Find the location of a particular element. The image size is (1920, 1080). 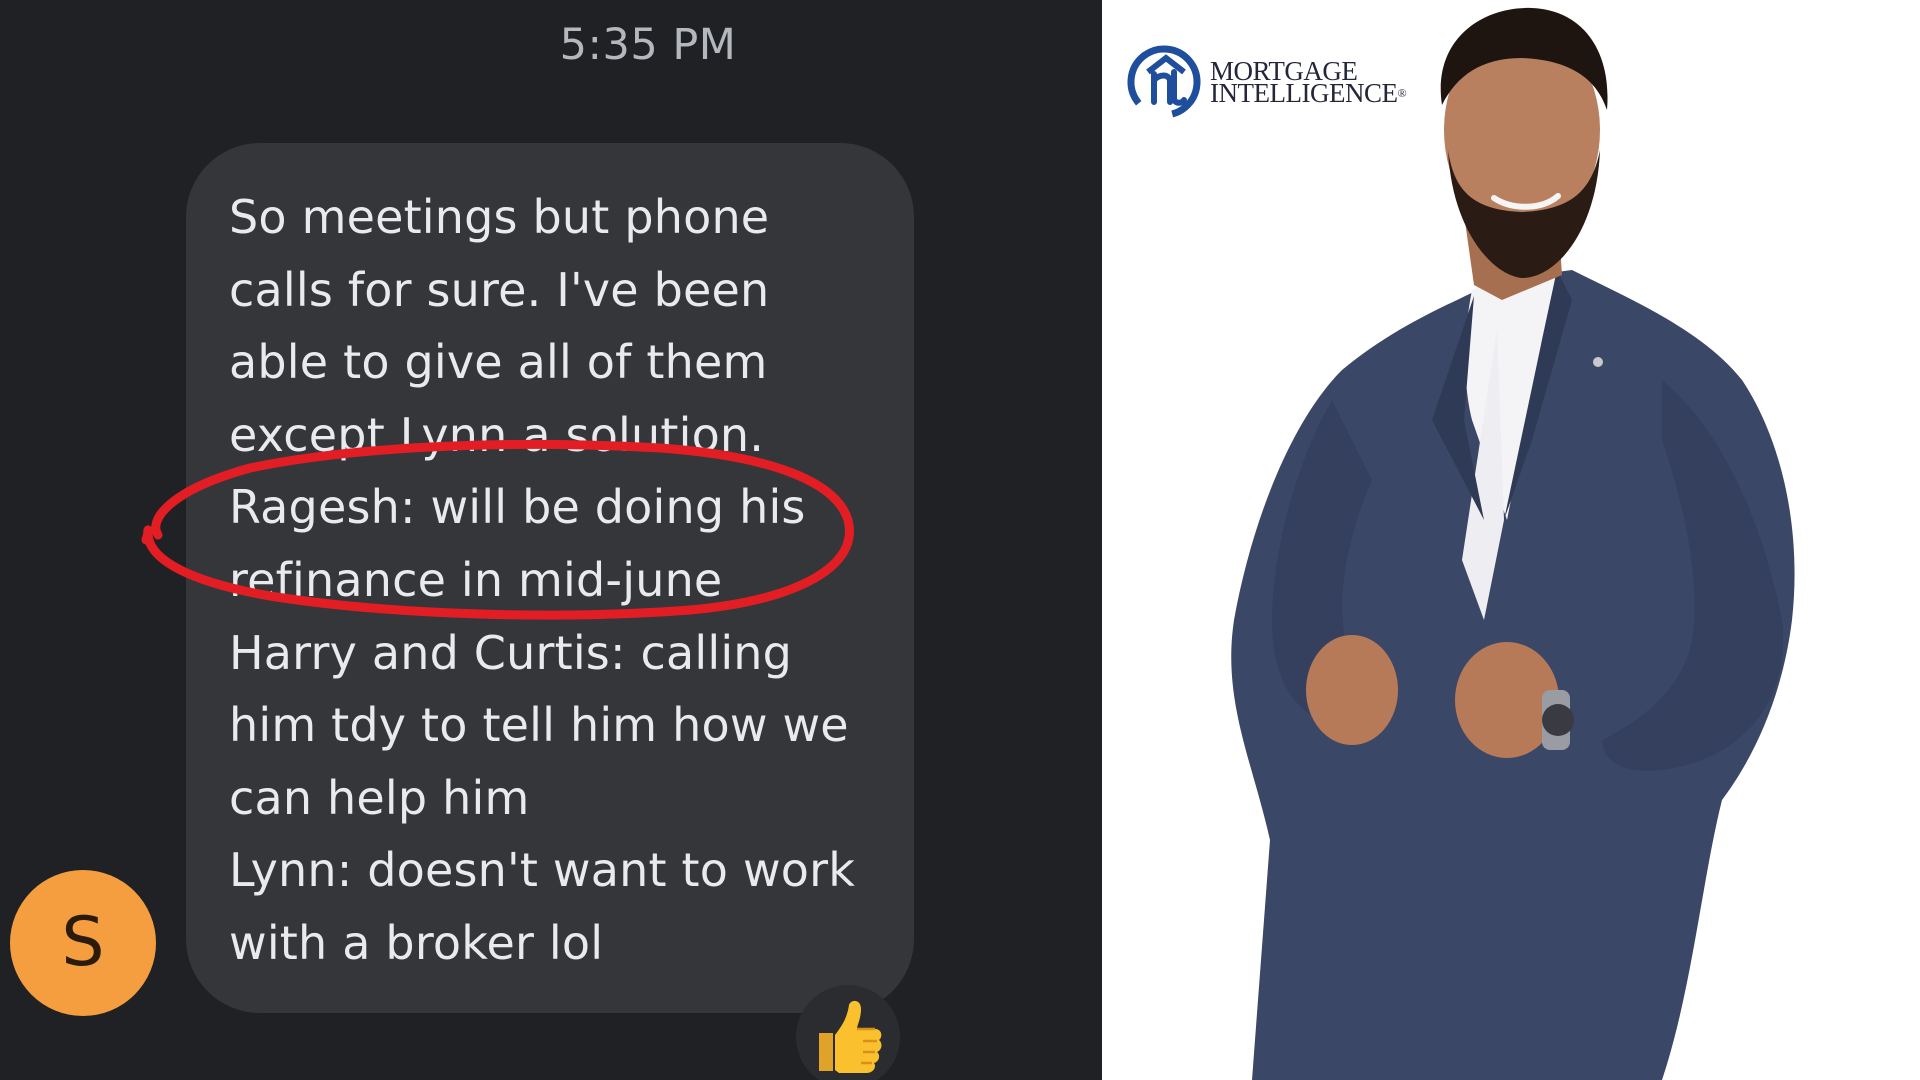

thumbs-up-reaction is located at coordinates (848, 1032).